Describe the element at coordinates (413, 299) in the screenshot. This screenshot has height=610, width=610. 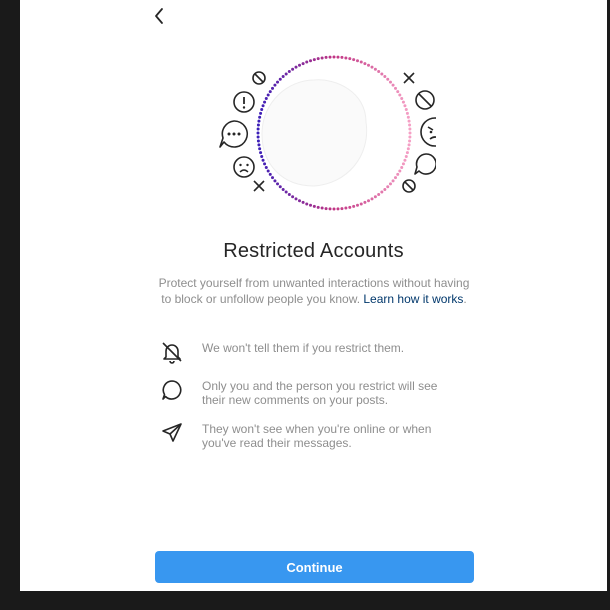
I see `learn-how-link: Learn how it works` at that location.